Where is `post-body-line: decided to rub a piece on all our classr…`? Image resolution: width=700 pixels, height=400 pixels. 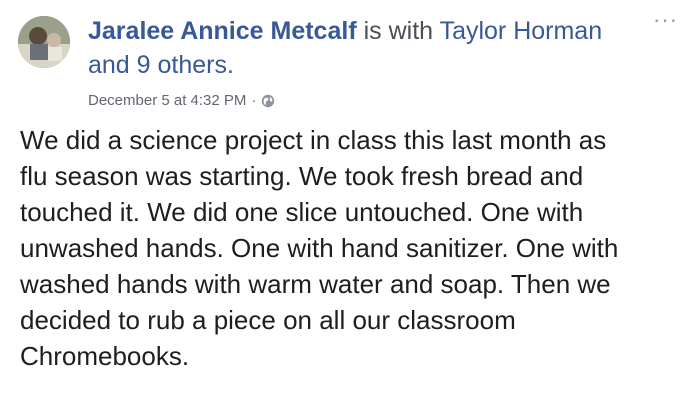 post-body-line: decided to rub a piece on all our classr… is located at coordinates (268, 320).